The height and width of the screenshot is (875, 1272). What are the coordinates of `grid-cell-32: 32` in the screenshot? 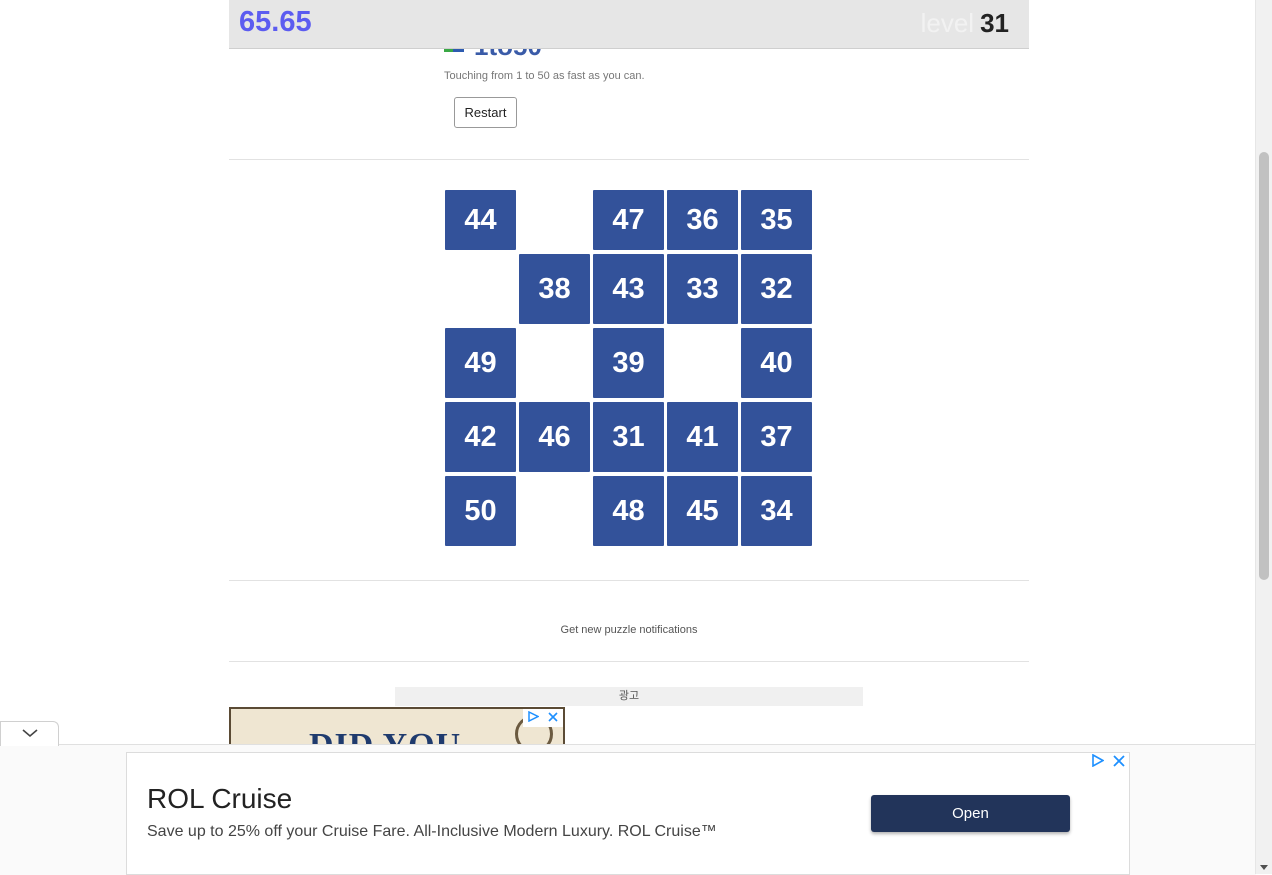 It's located at (776, 289).